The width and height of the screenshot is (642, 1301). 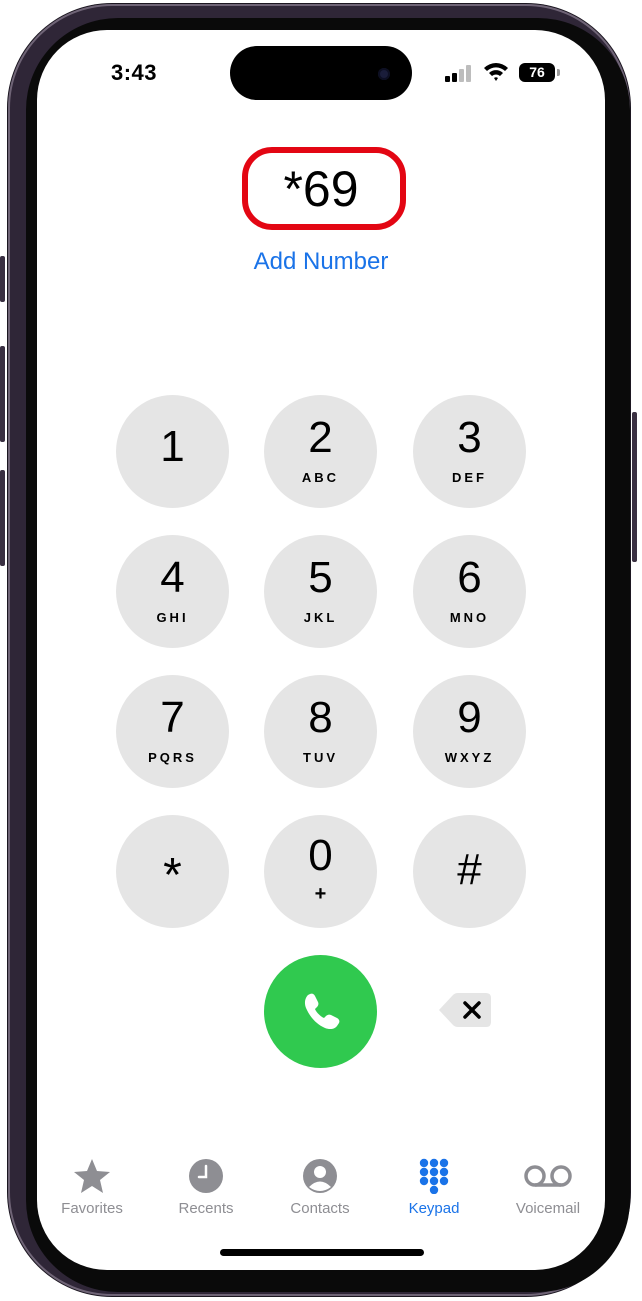 What do you see at coordinates (384, 74) in the screenshot?
I see `camera-icon` at bounding box center [384, 74].